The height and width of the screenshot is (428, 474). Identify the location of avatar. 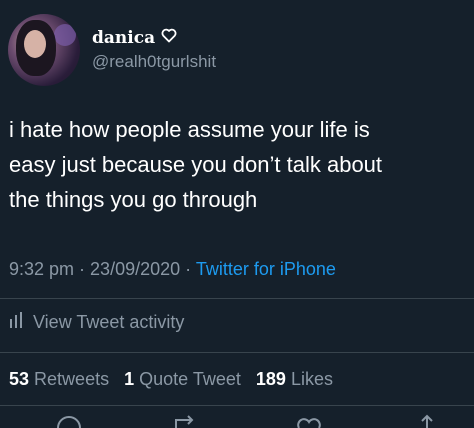
(44, 50).